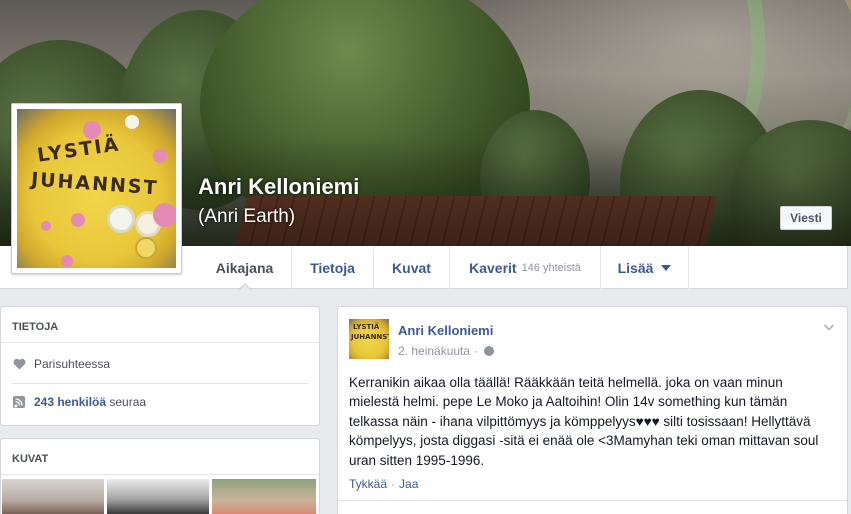 This screenshot has height=514, width=851. I want to click on heart-icon, so click(19, 364).